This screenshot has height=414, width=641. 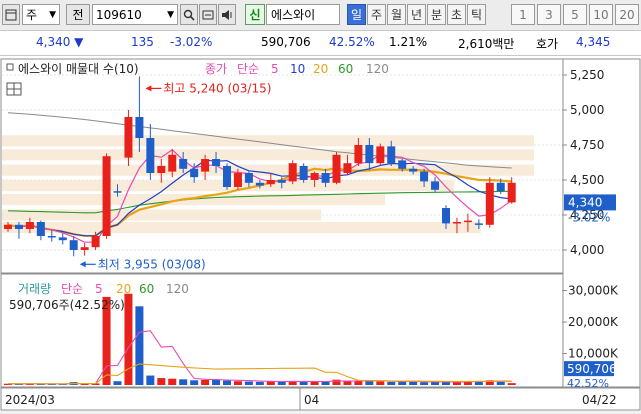 What do you see at coordinates (408, 42) in the screenshot?
I see `turnover-pct: 1.21%` at bounding box center [408, 42].